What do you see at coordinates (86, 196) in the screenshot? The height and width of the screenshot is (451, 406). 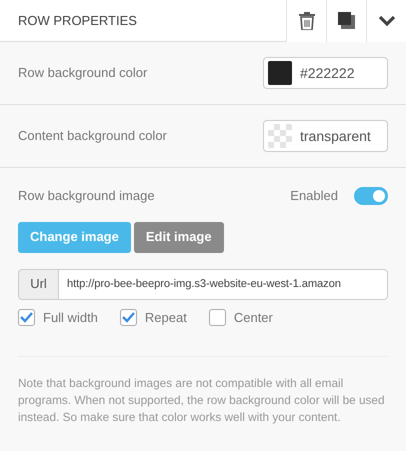 I see `field-label: Row background image` at bounding box center [86, 196].